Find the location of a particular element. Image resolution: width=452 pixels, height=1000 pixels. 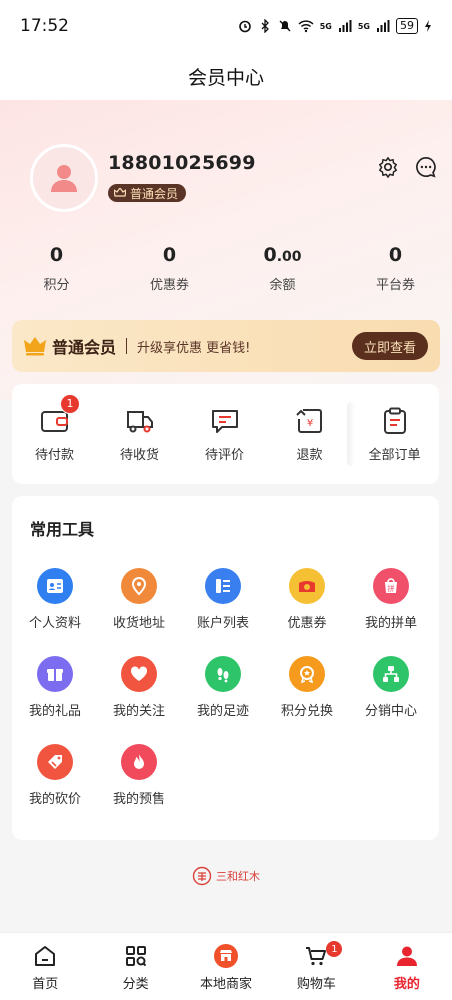

nav-local-merchants: 本地商家 is located at coordinates (226, 966).